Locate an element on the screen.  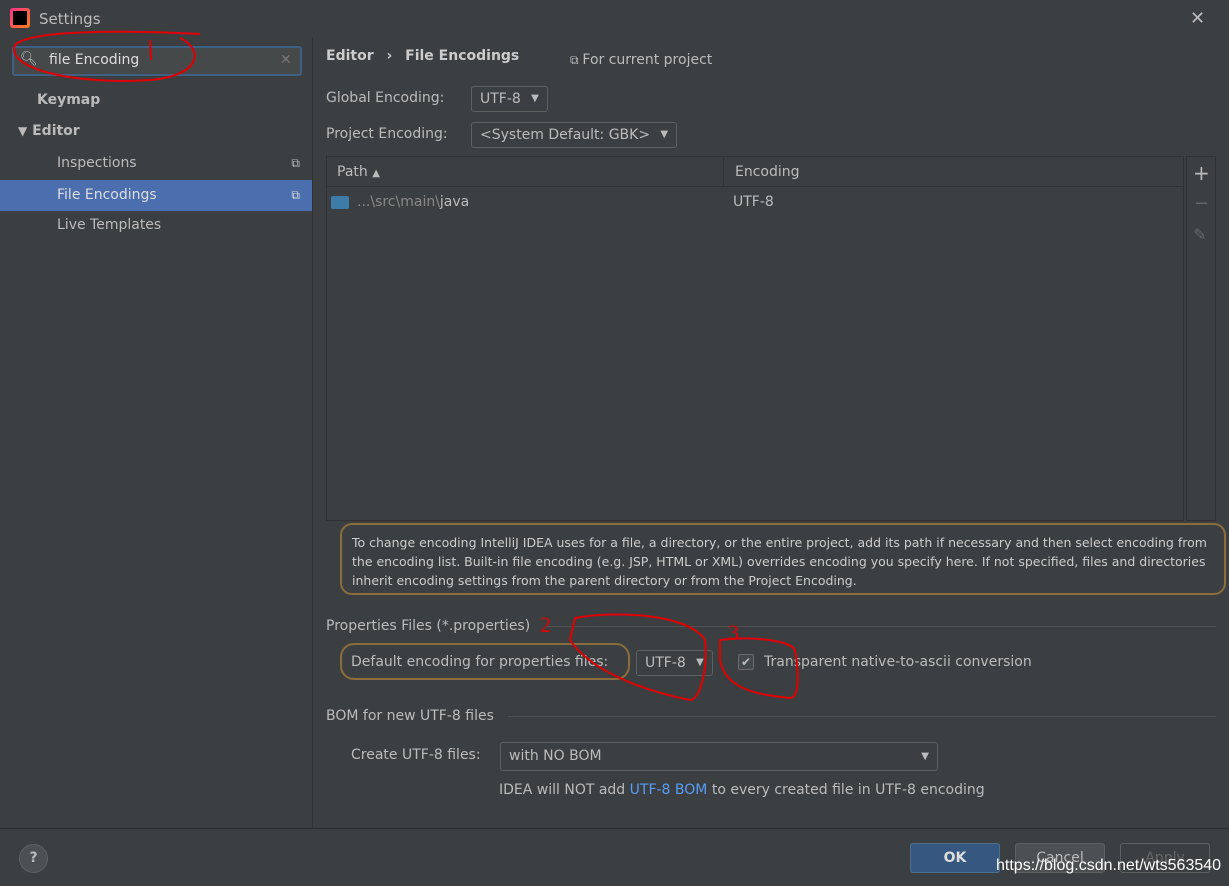
bom-section-title: BOM for new UTF-8 files is located at coordinates (410, 716).